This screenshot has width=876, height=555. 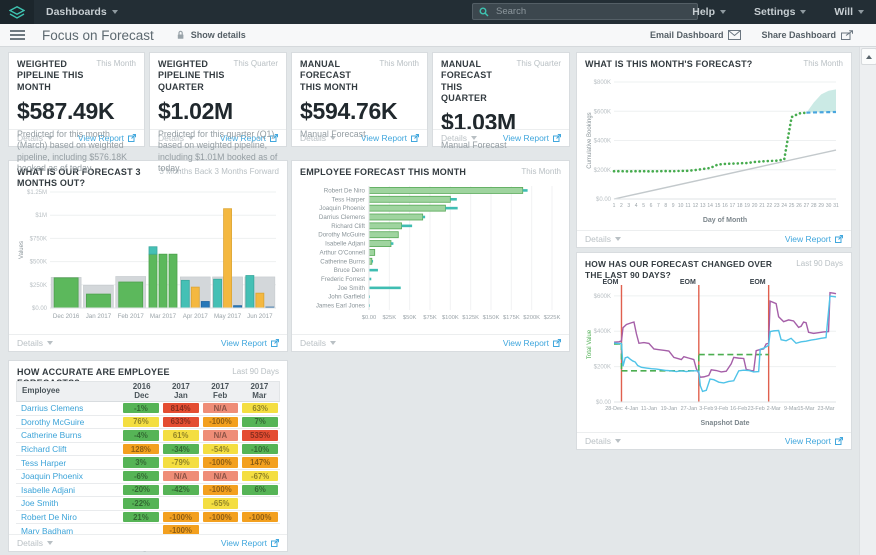 What do you see at coordinates (259, 390) in the screenshot?
I see `column-header: 2017 Mar` at bounding box center [259, 390].